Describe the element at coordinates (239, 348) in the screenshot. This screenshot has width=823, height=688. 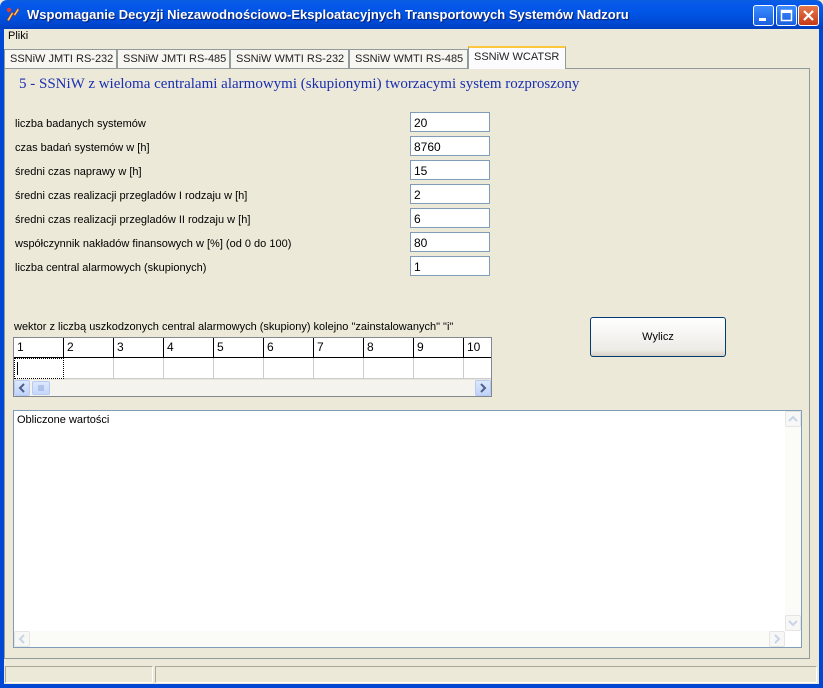
I see `grid-header-cell: 5` at that location.